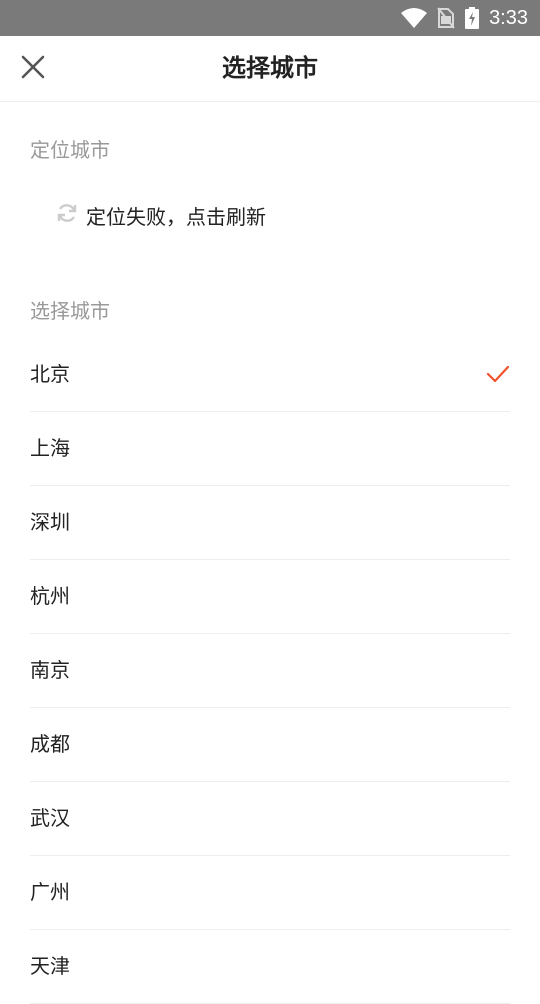 This screenshot has width=540, height=1004. What do you see at coordinates (50, 670) in the screenshot?
I see `city-name: 南京` at bounding box center [50, 670].